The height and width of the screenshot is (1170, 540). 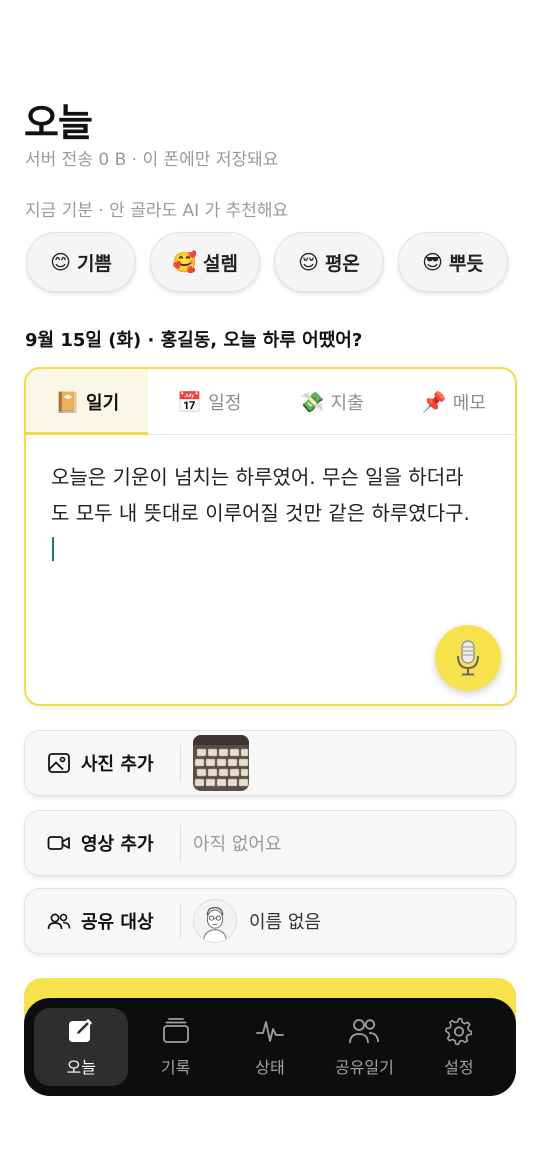 I want to click on tab-memo: 📌 메모, so click(x=454, y=401).